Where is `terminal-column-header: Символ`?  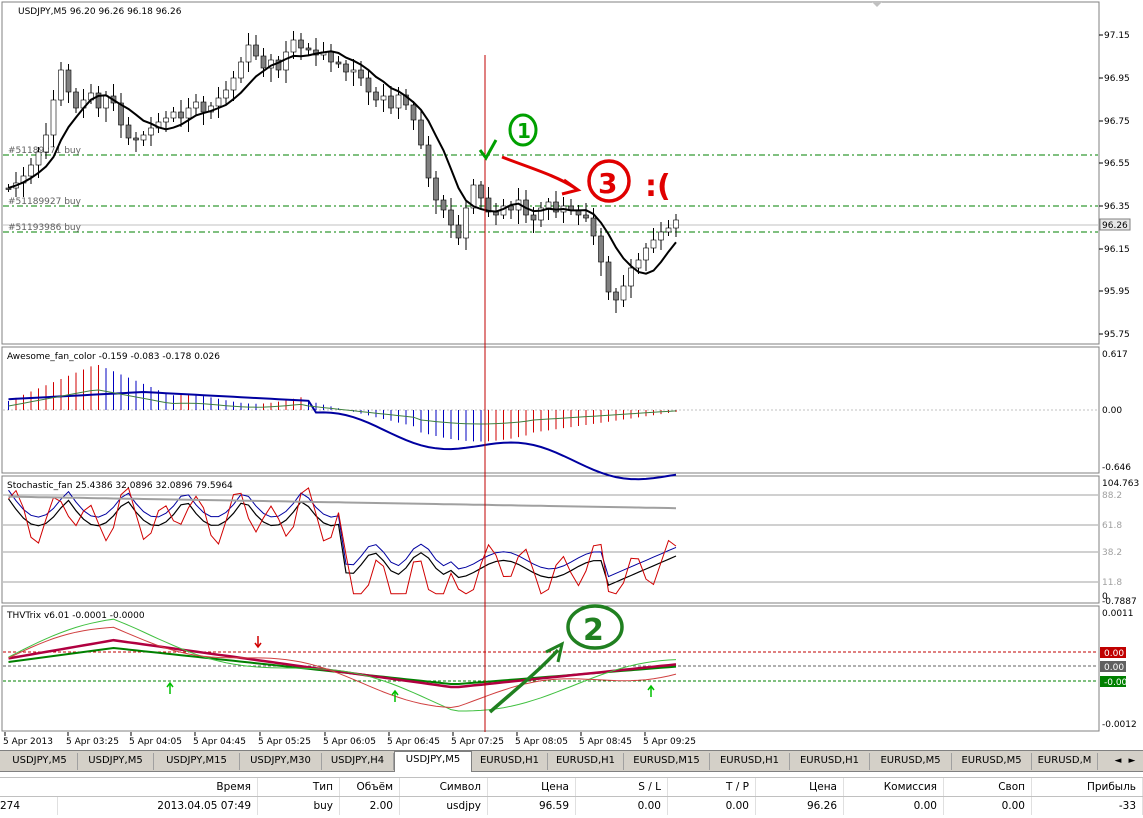 terminal-column-header: Символ is located at coordinates (444, 787).